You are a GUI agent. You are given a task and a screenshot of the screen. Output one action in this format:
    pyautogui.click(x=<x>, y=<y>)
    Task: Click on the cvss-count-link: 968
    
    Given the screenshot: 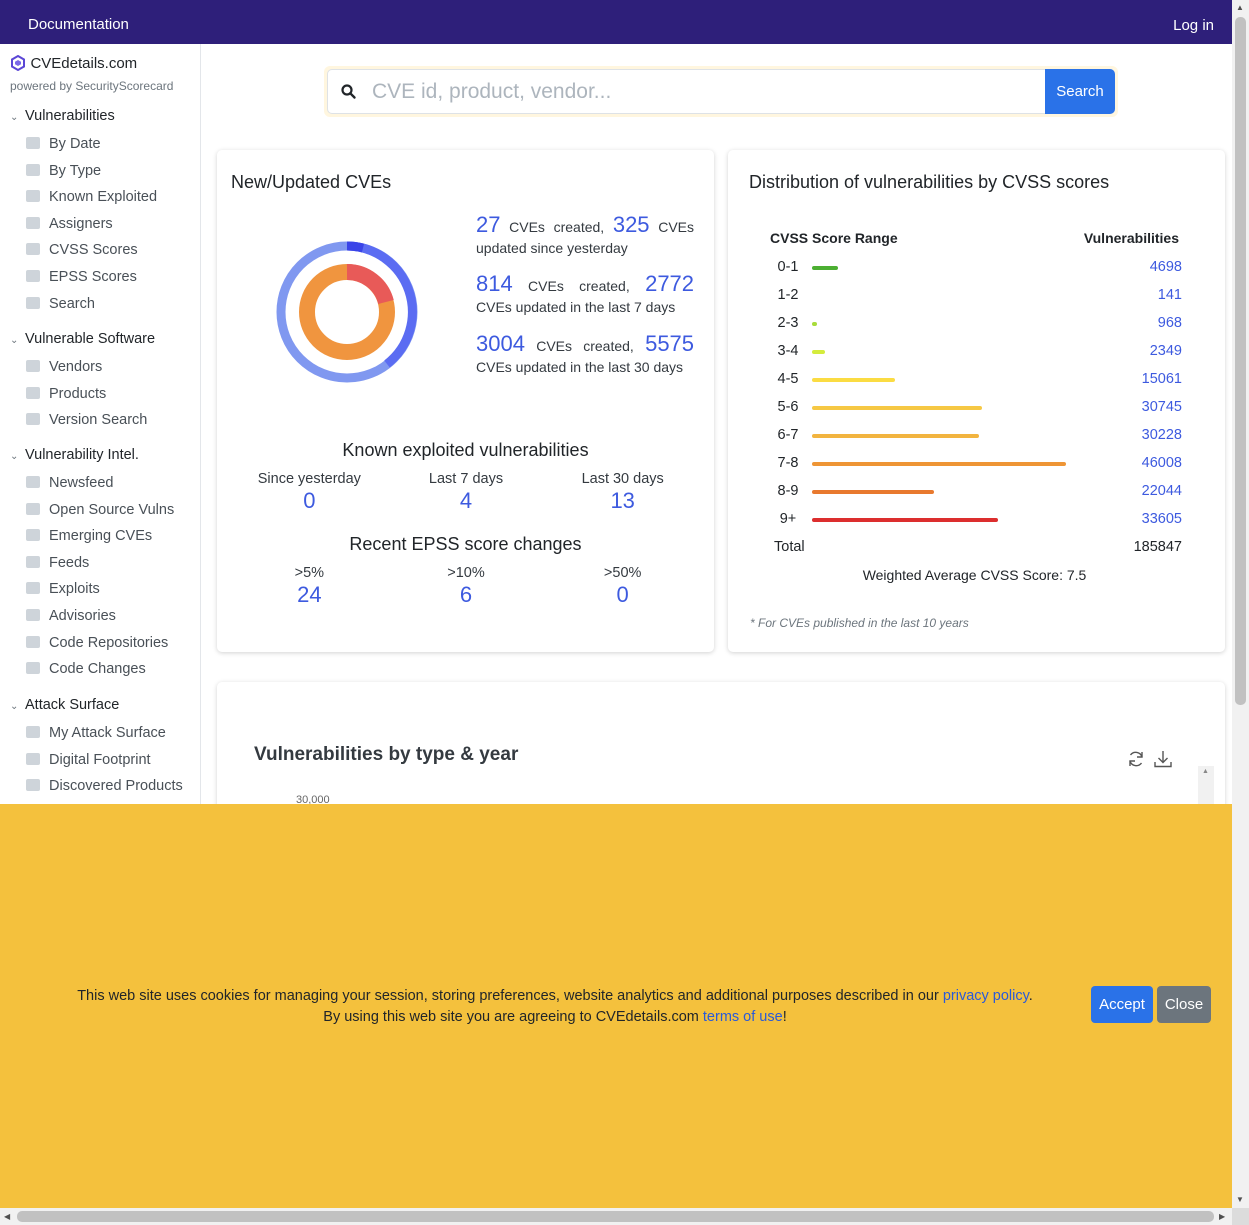 What is the action you would take?
    pyautogui.click(x=1170, y=323)
    